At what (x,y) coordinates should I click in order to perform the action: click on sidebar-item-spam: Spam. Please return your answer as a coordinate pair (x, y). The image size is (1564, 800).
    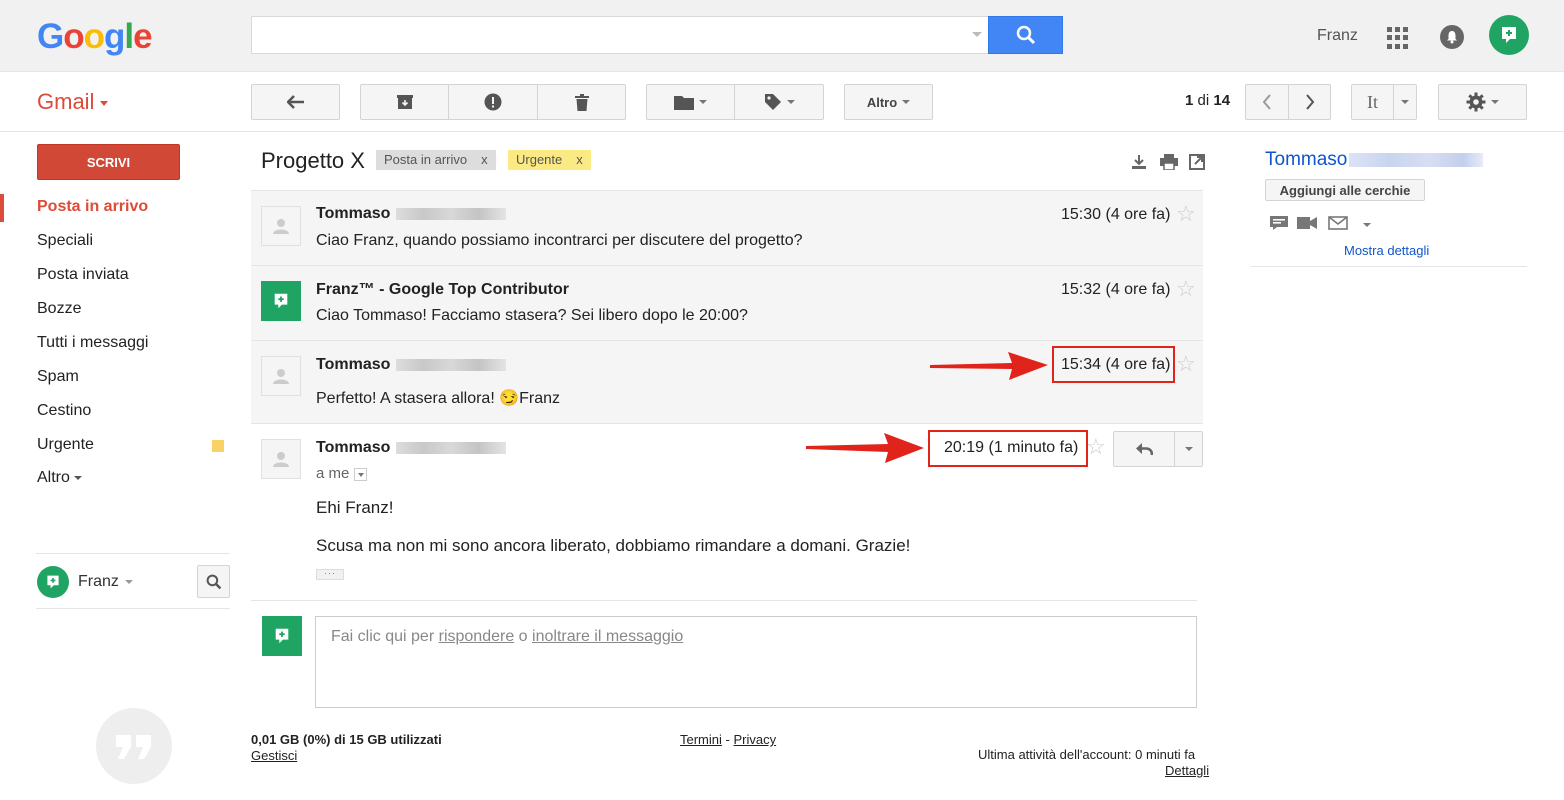
    Looking at the image, I should click on (58, 377).